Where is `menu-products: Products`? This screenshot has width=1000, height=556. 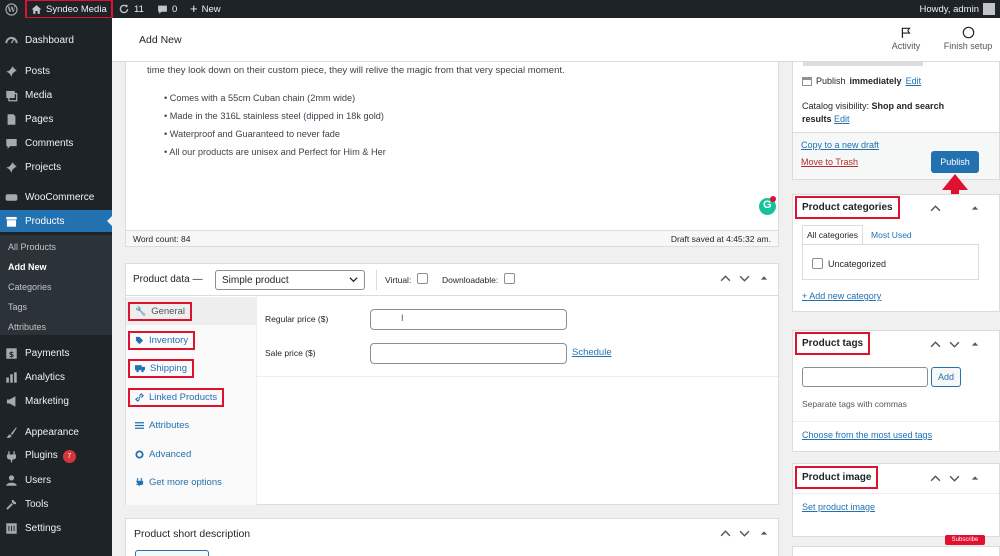
menu-products: Products is located at coordinates (56, 221).